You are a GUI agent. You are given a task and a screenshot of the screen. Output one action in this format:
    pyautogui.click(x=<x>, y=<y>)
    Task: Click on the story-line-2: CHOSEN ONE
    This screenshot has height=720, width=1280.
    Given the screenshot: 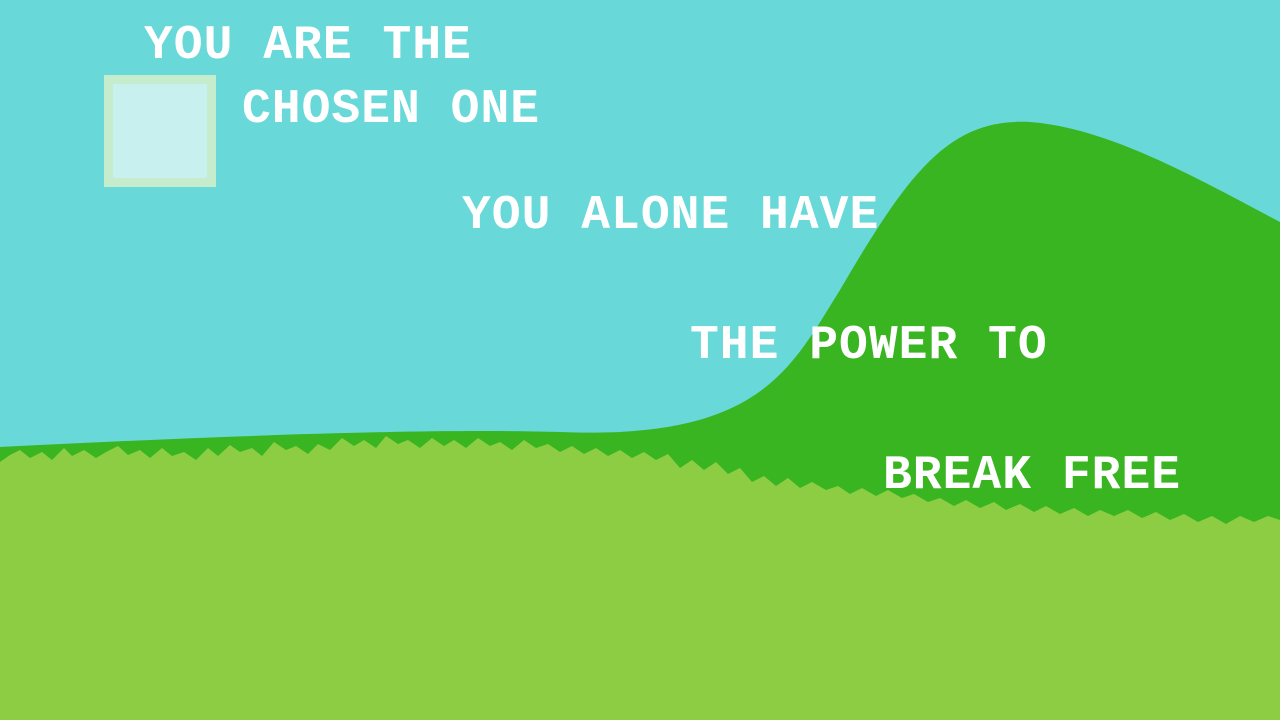 What is the action you would take?
    pyautogui.click(x=391, y=110)
    